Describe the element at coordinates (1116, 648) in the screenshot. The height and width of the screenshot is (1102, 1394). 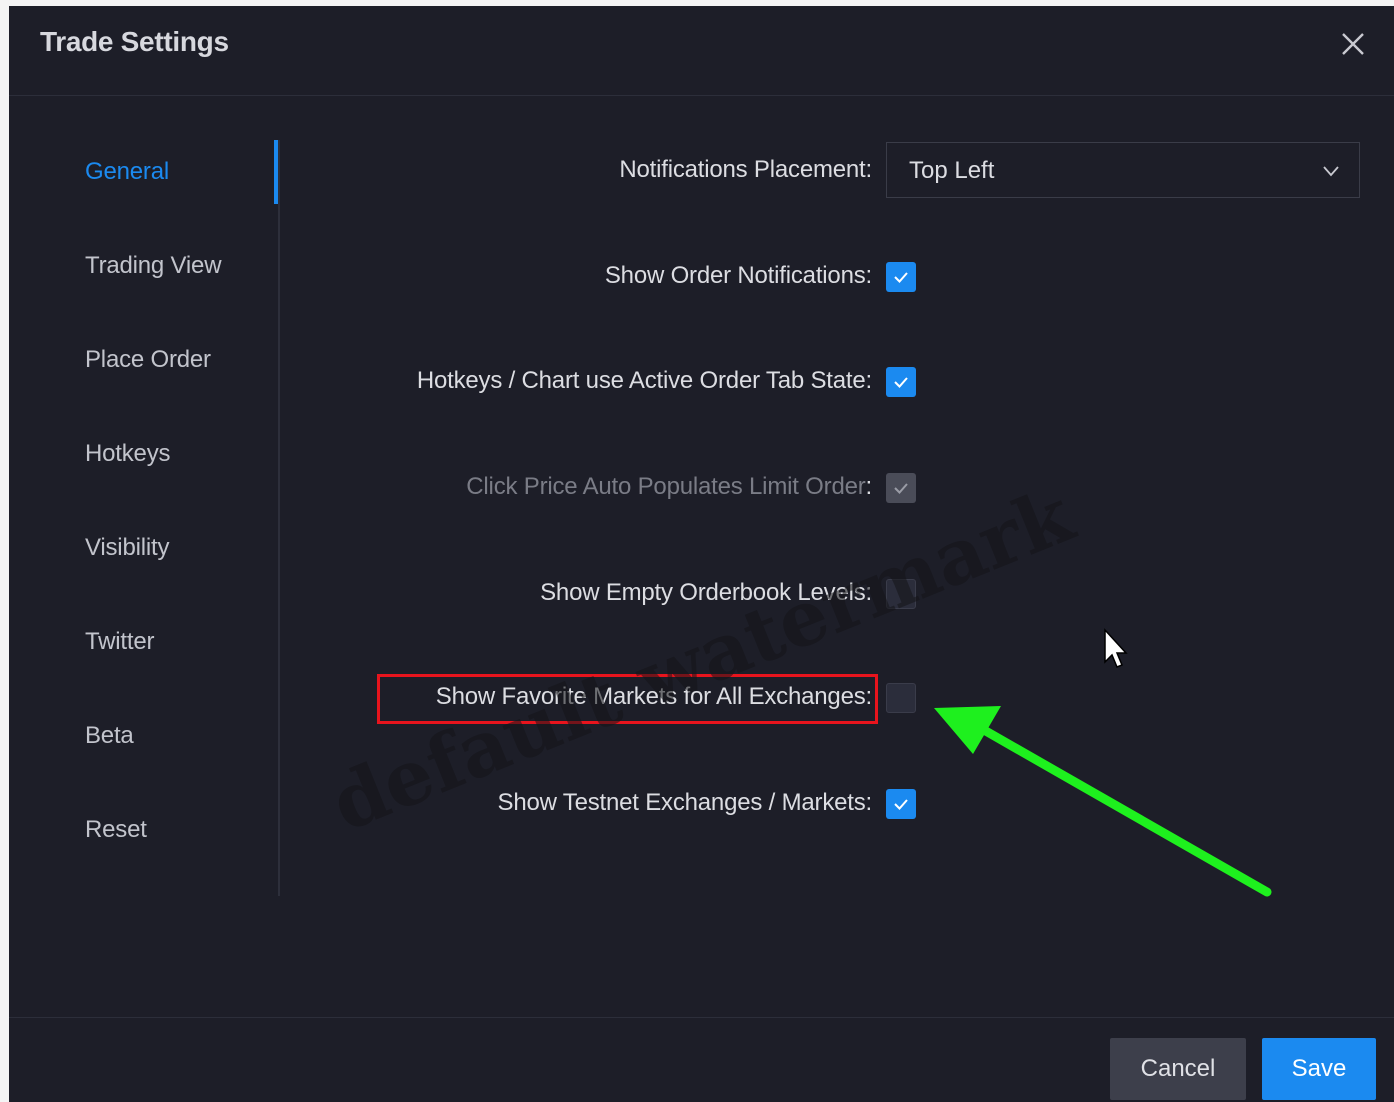
I see `mouse-cursor-icon` at that location.